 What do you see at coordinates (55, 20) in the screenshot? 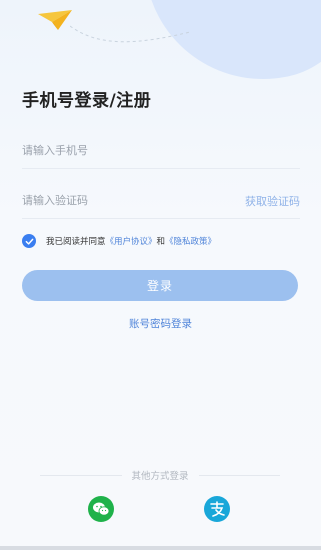
I see `paper-plane-icon` at bounding box center [55, 20].